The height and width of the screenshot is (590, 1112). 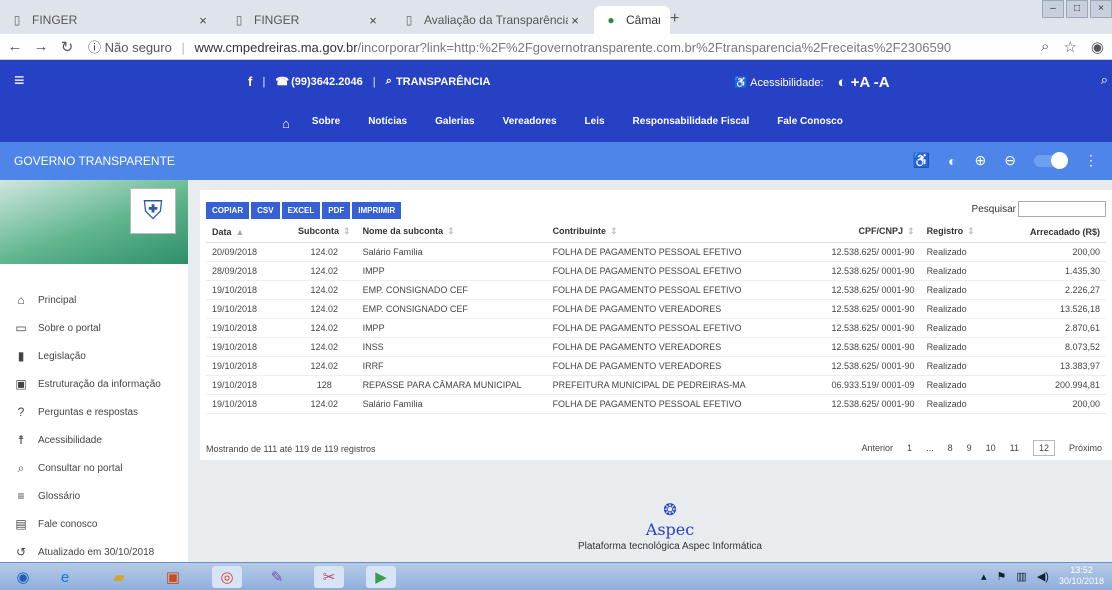 What do you see at coordinates (1051, 160) in the screenshot?
I see `theme-toggle` at bounding box center [1051, 160].